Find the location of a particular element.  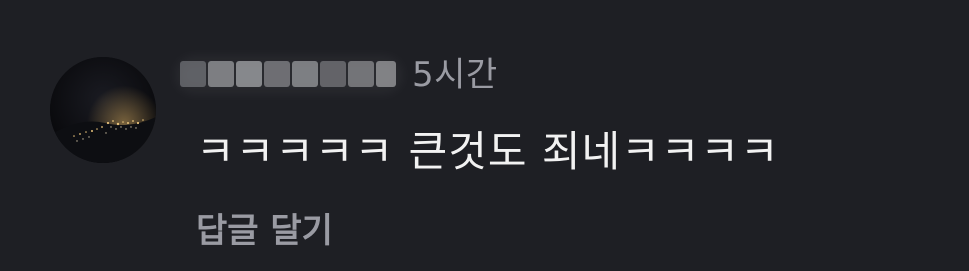

username-redacted is located at coordinates (289, 75).